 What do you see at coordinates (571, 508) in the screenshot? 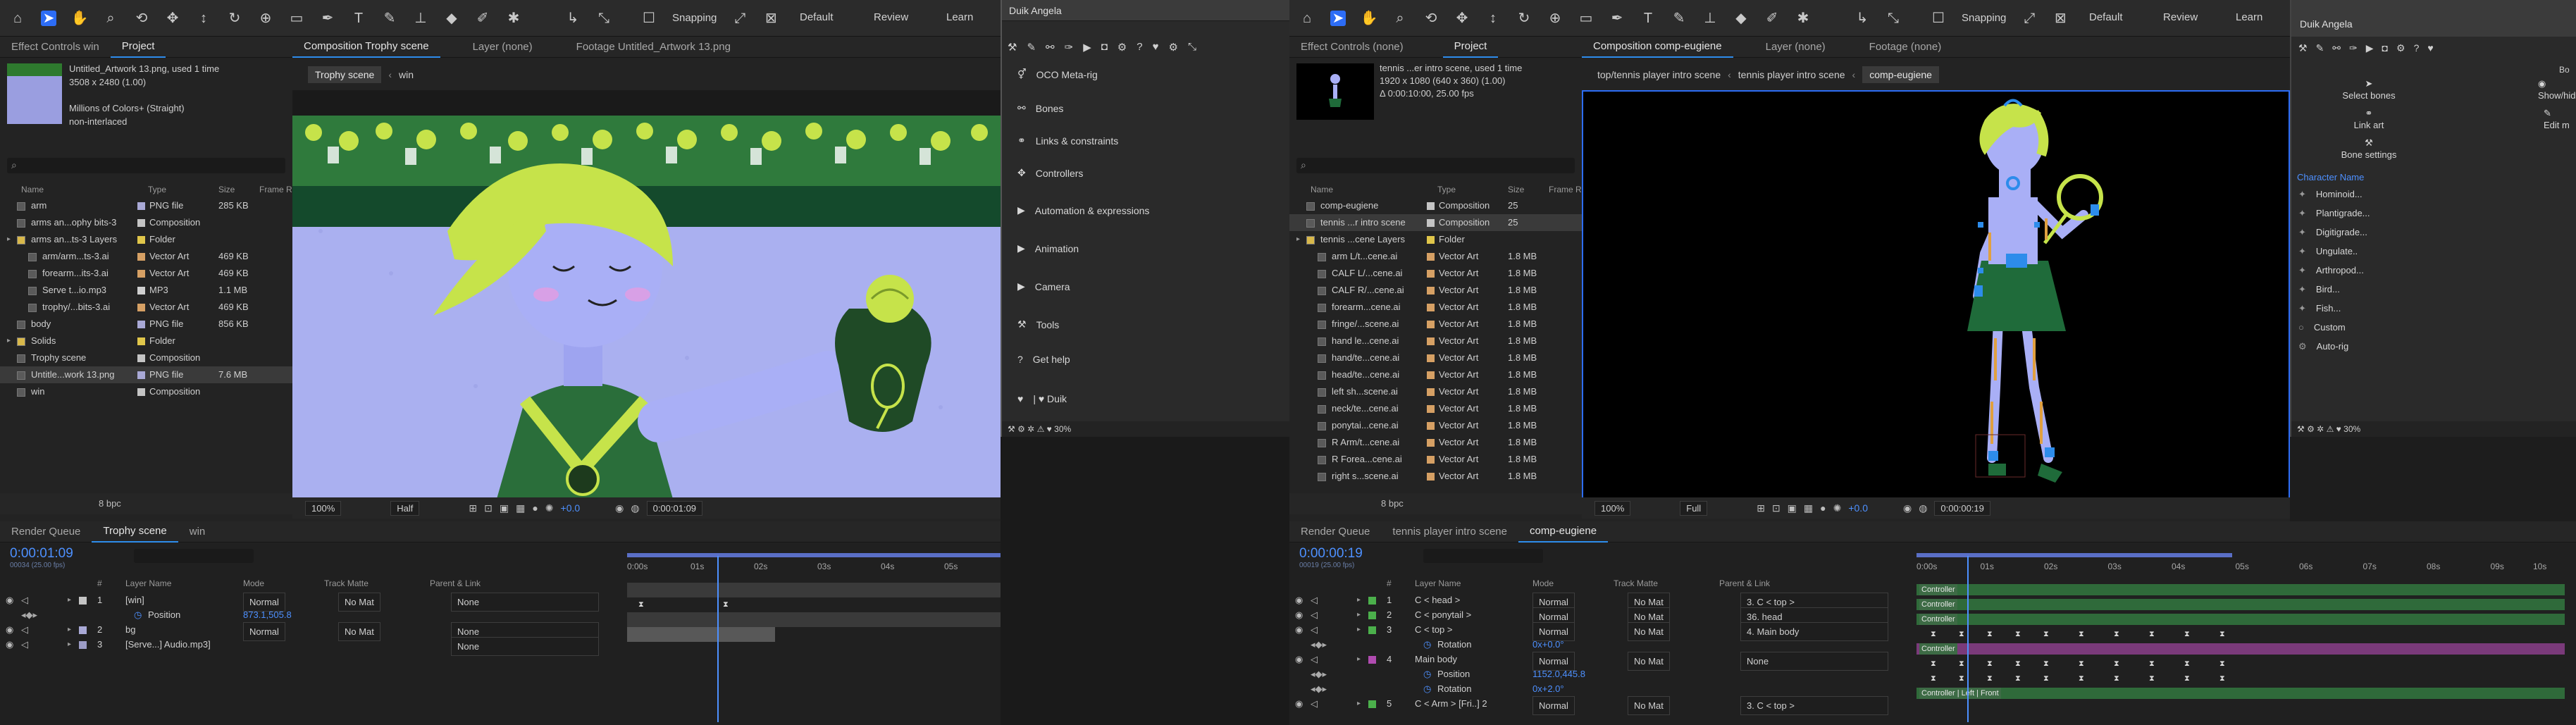
I see `exposure-value: +0.0` at bounding box center [571, 508].